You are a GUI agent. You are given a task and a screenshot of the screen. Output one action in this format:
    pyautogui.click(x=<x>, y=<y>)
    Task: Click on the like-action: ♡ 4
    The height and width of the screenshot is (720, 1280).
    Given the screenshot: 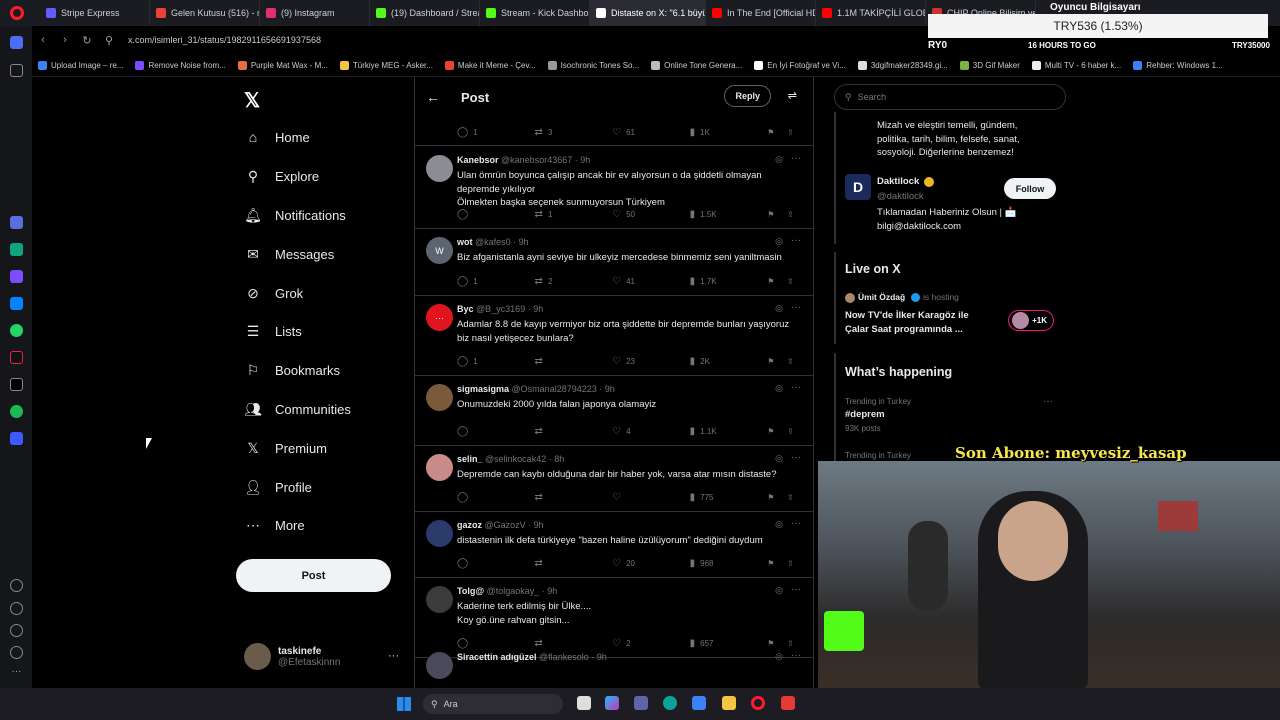 What is the action you would take?
    pyautogui.click(x=651, y=431)
    